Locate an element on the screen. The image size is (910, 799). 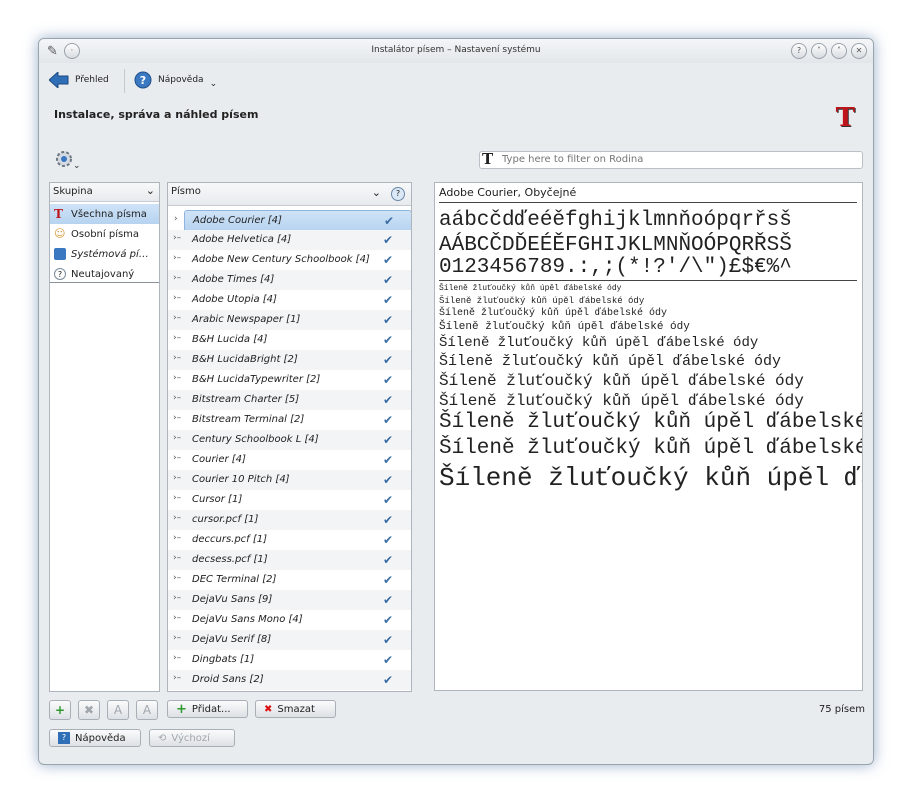
group-item-personal-fonts: ☺ Osobní písma is located at coordinates (104, 234).